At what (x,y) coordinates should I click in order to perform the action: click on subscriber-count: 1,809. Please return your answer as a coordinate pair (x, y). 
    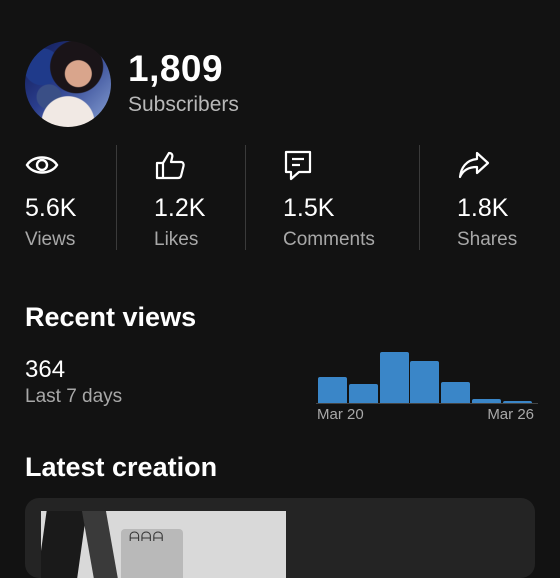
    Looking at the image, I should click on (176, 68).